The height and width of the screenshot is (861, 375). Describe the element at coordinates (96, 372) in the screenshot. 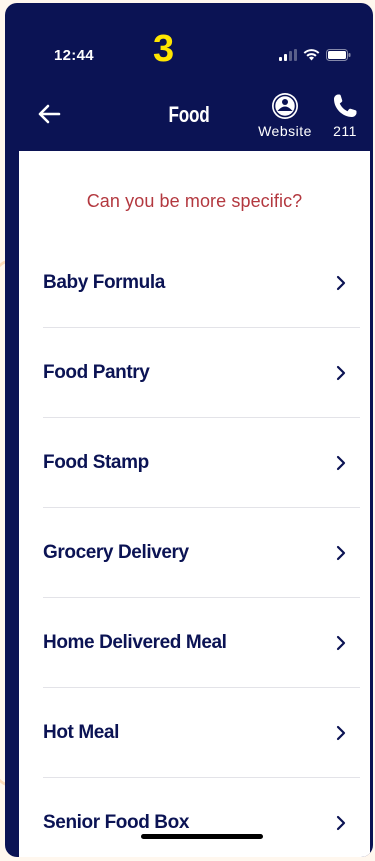

I see `list-item-label: Food Pantry` at that location.